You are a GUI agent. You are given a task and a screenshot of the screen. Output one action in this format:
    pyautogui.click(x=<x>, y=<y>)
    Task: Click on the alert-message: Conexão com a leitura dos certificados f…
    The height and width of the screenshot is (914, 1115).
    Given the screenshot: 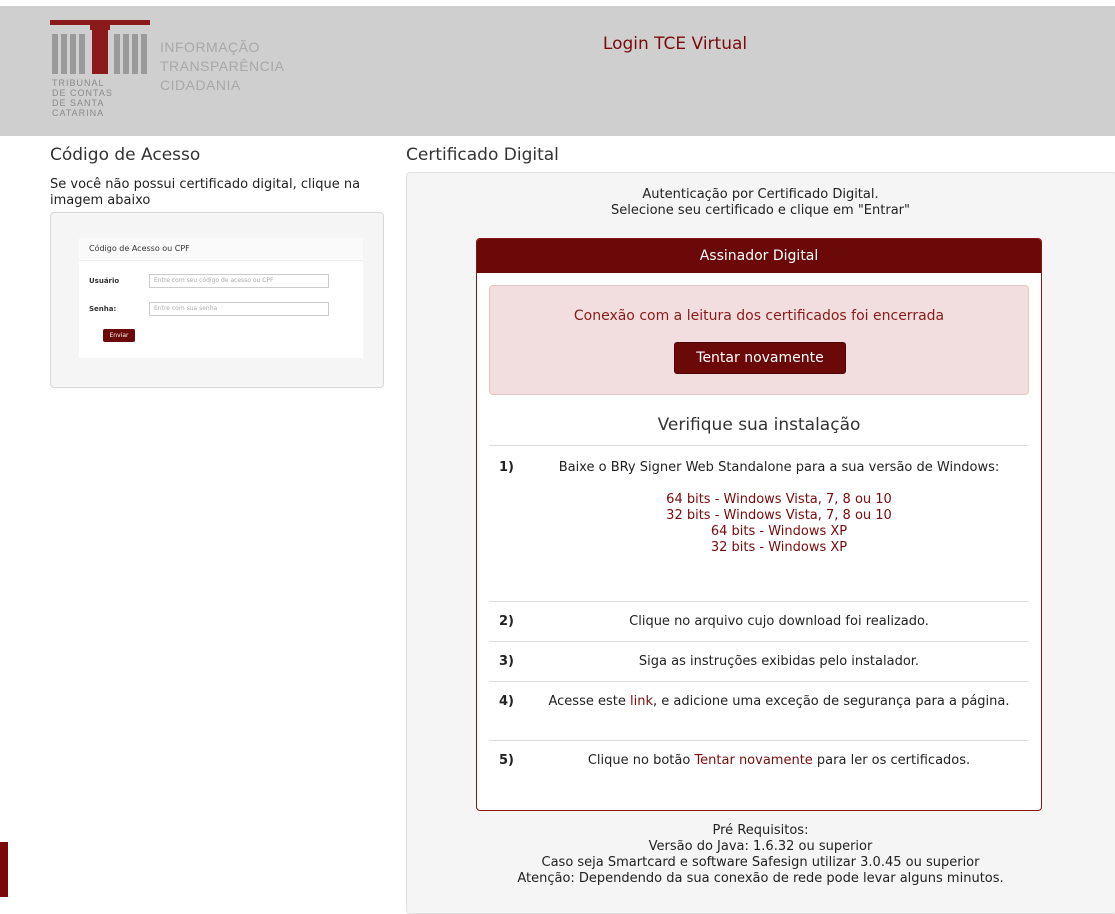 What is the action you would take?
    pyautogui.click(x=759, y=316)
    